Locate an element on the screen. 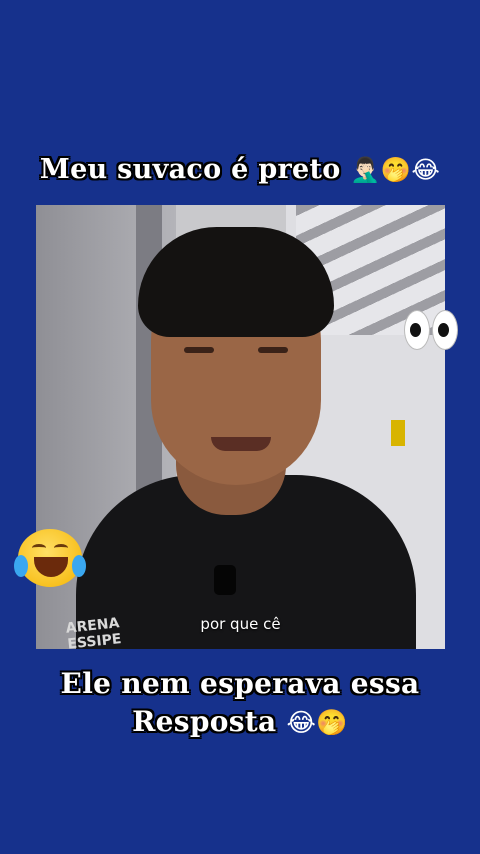  top-caption-emojis: 🤦🏻‍♂️🤭😂 is located at coordinates (395, 169).